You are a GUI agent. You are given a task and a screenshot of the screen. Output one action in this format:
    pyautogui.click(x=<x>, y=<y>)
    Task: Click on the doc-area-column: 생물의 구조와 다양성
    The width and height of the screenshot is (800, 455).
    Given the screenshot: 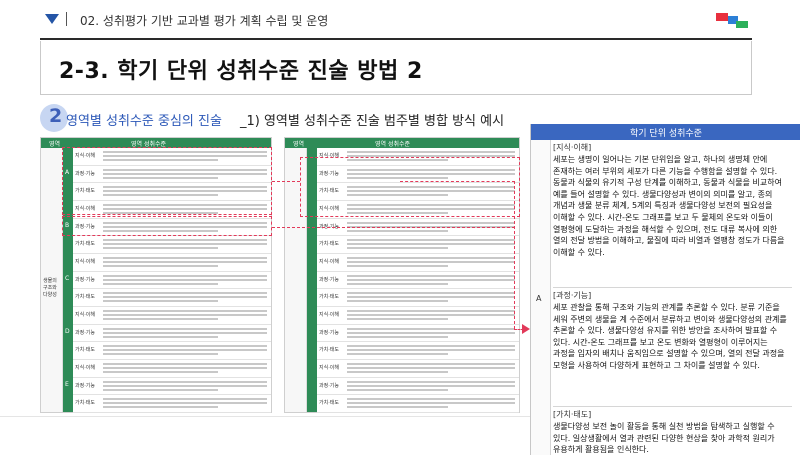 What is the action you would take?
    pyautogui.click(x=52, y=280)
    